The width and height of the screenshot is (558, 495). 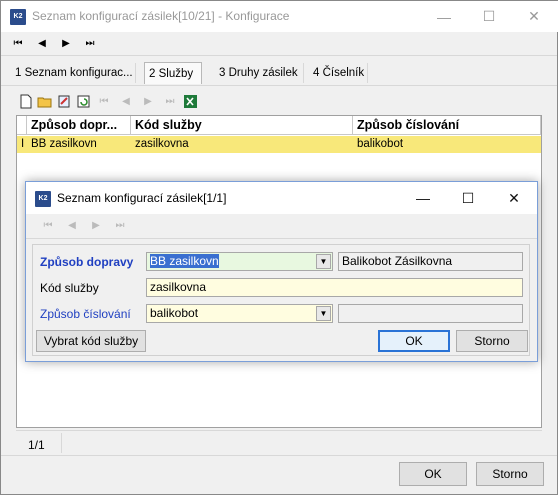 I want to click on record-toolbar: ⏮ ◀ ▶ ⏭, so click(x=109, y=101).